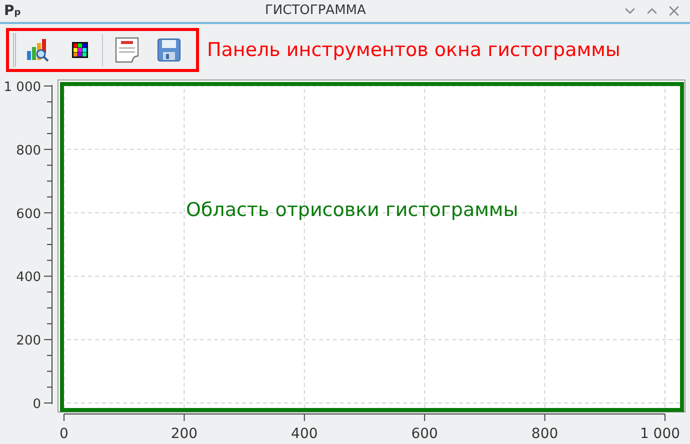 The height and width of the screenshot is (444, 690). Describe the element at coordinates (184, 434) in the screenshot. I see `x-tick-label: 200` at that location.